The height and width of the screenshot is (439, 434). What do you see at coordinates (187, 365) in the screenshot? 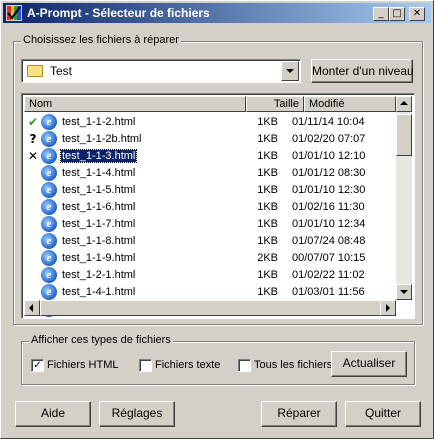
I see `text-files-label: Fichiers texte` at bounding box center [187, 365].